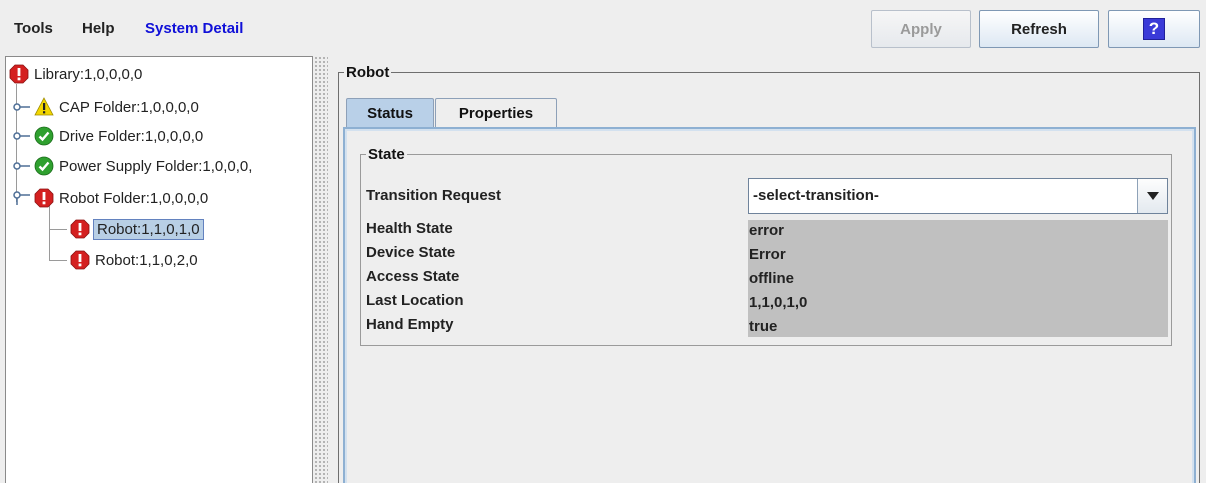 Image resolution: width=1206 pixels, height=483 pixels. Describe the element at coordinates (767, 254) in the screenshot. I see `device-state-value: Error` at that location.